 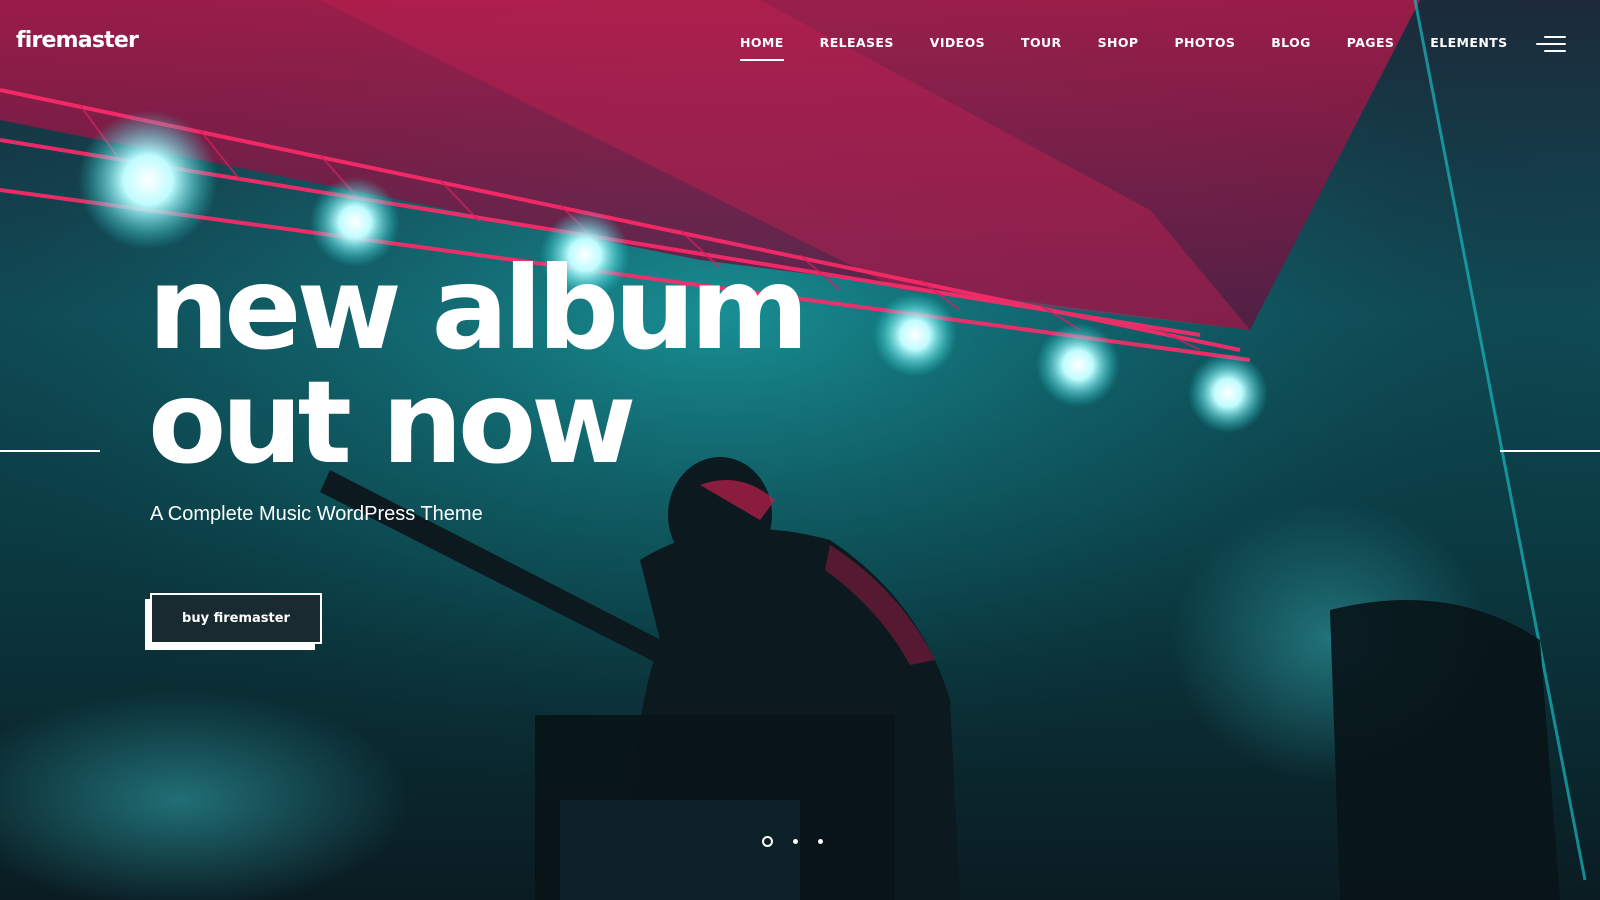 What do you see at coordinates (762, 48) in the screenshot?
I see `nav-item-home: HOME` at bounding box center [762, 48].